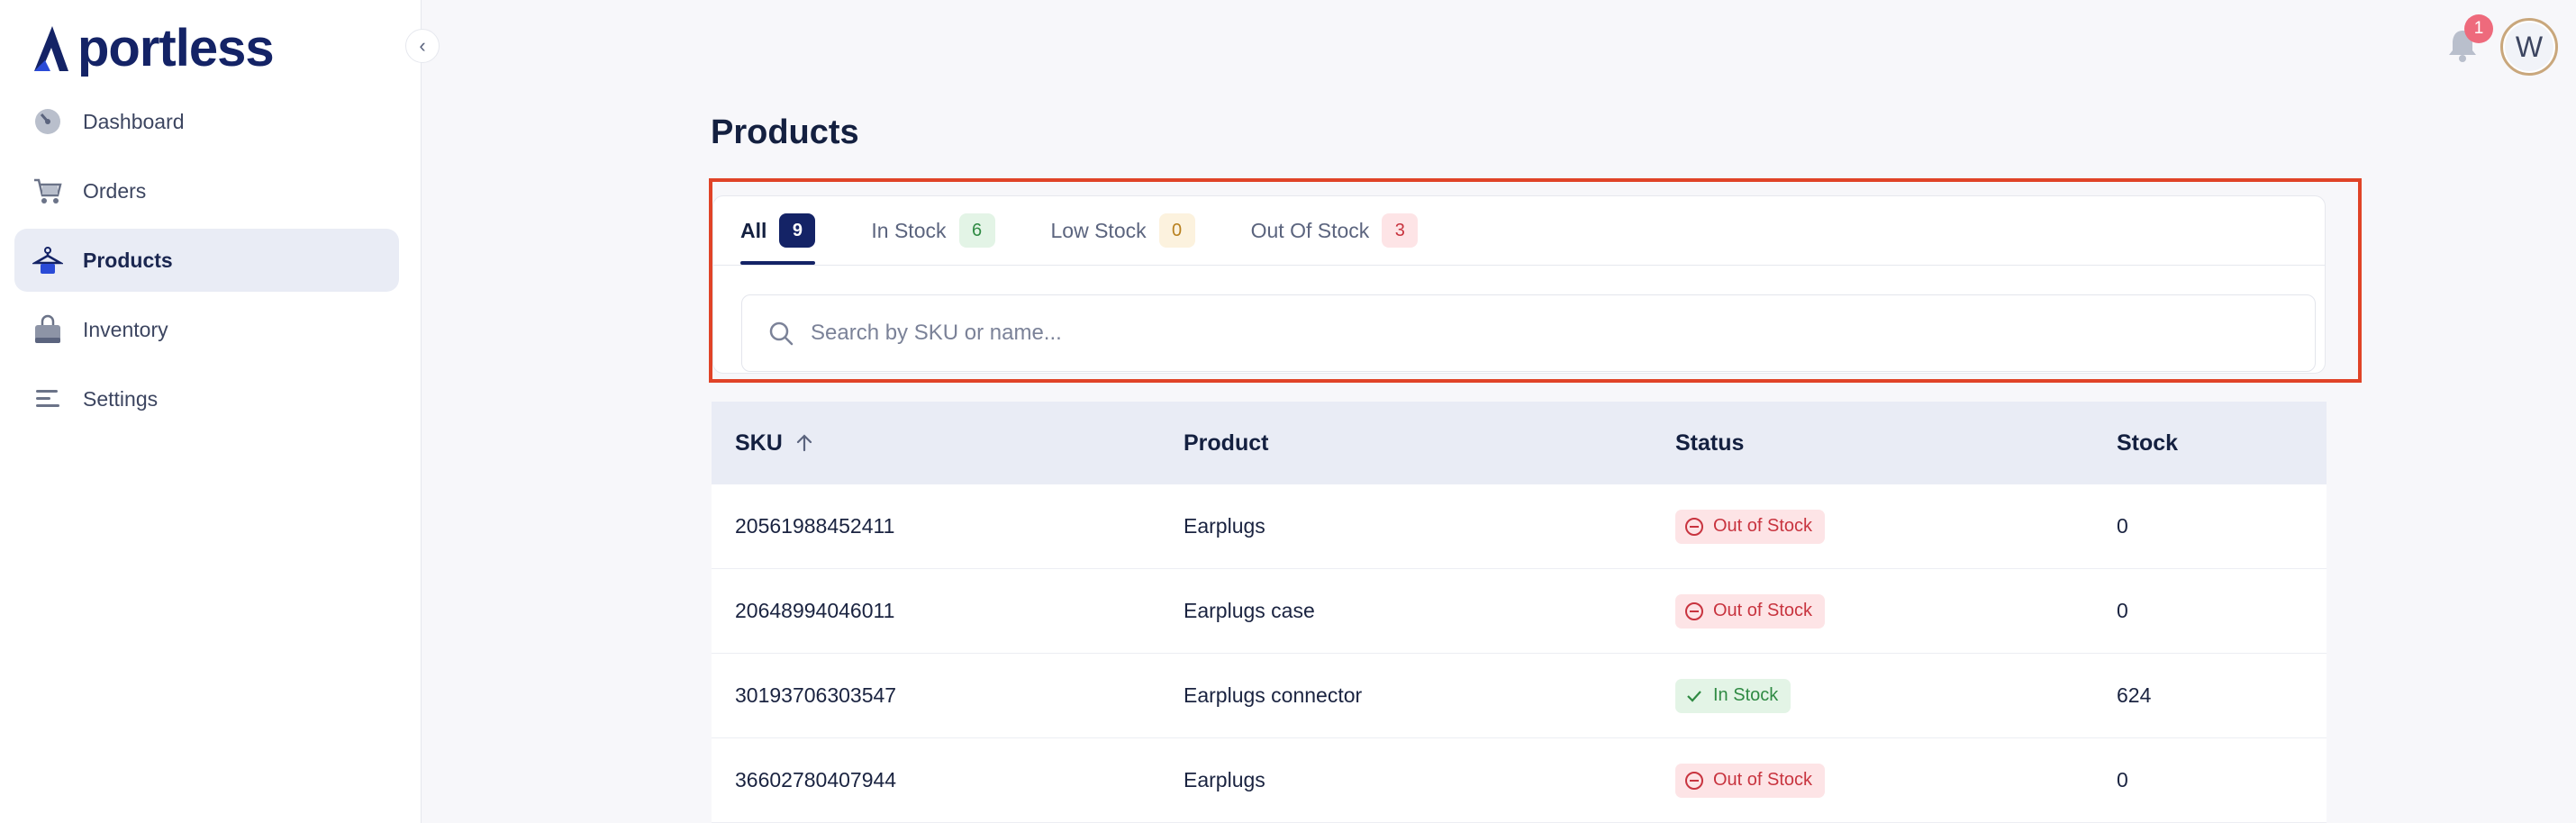 This screenshot has width=2576, height=823. Describe the element at coordinates (785, 132) in the screenshot. I see `page-title: Products` at that location.